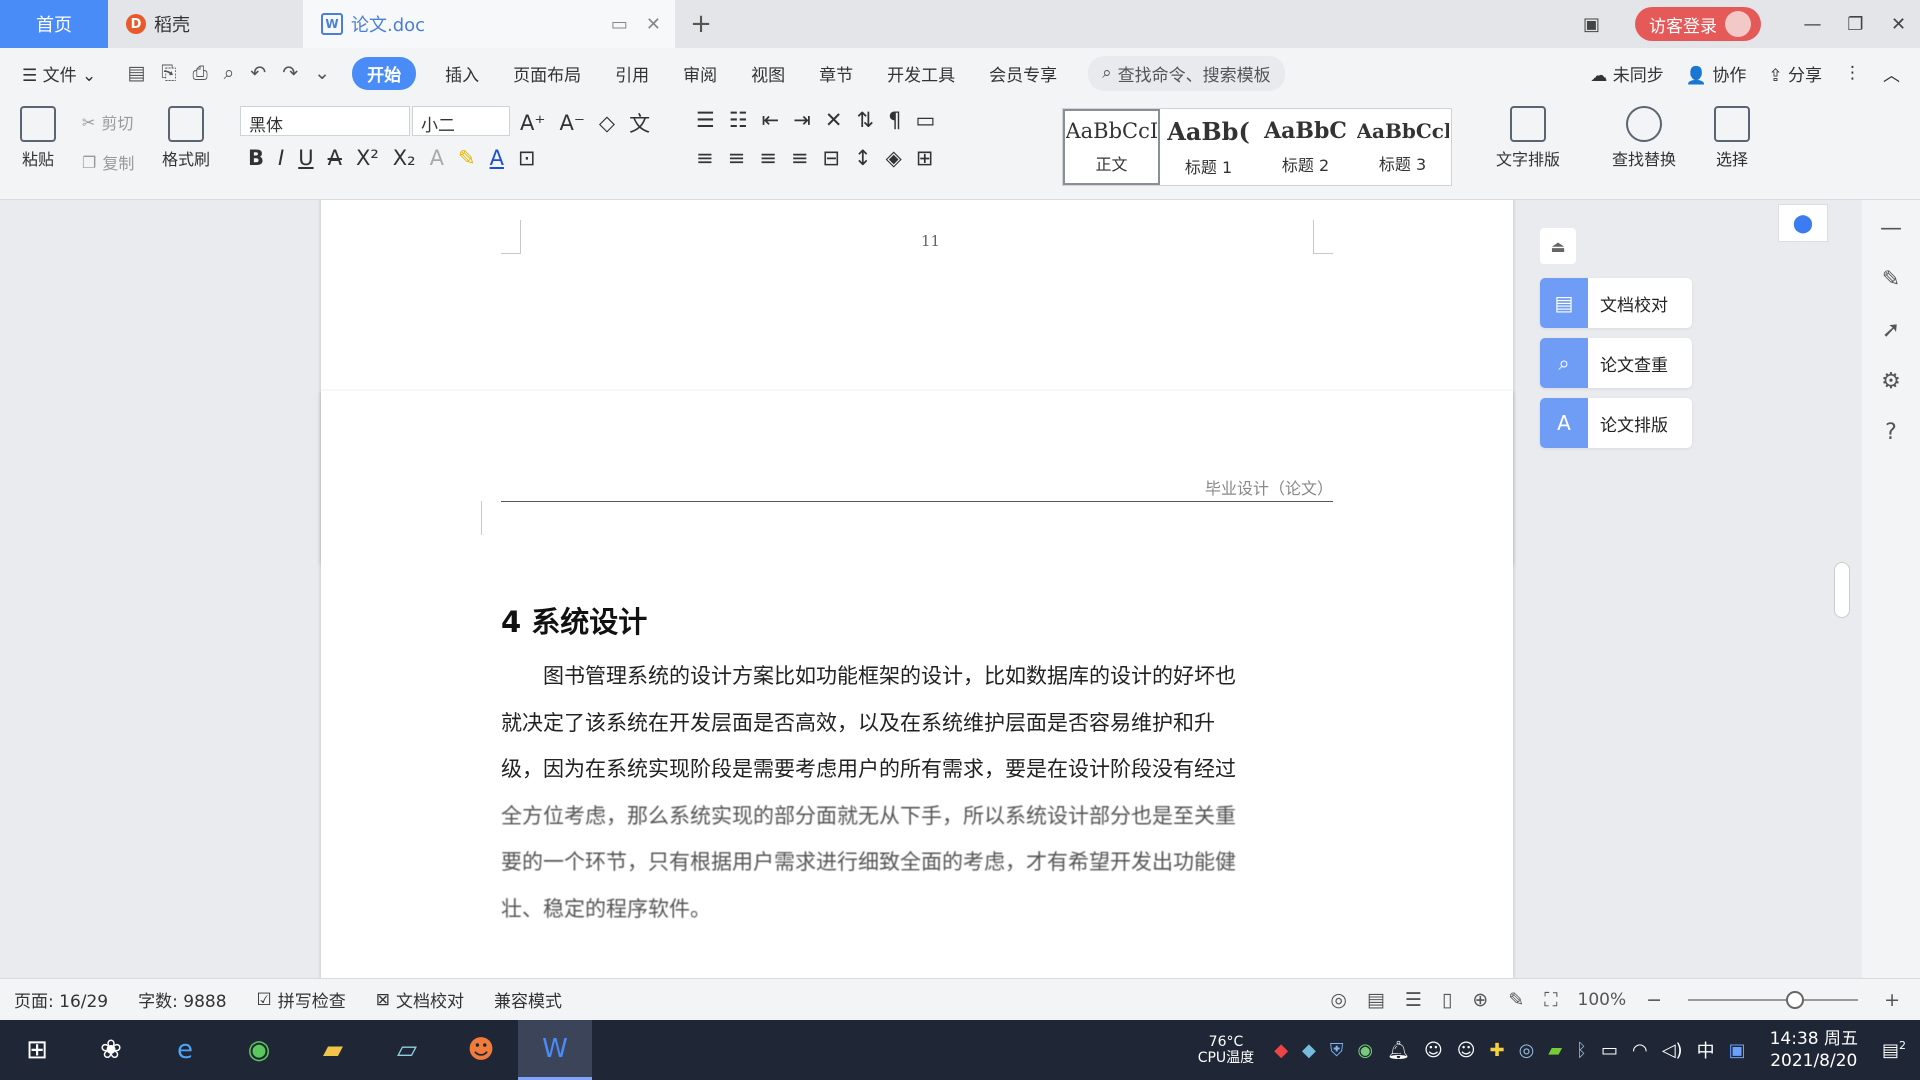  Describe the element at coordinates (1894, 1050) in the screenshot. I see `notification-center-icon: ▤2` at that location.